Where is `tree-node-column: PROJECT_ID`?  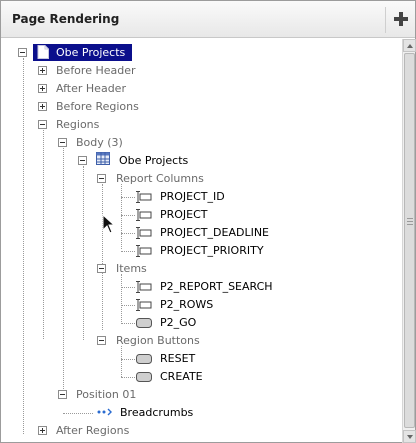
tree-node-column: PROJECT_ID is located at coordinates (192, 197).